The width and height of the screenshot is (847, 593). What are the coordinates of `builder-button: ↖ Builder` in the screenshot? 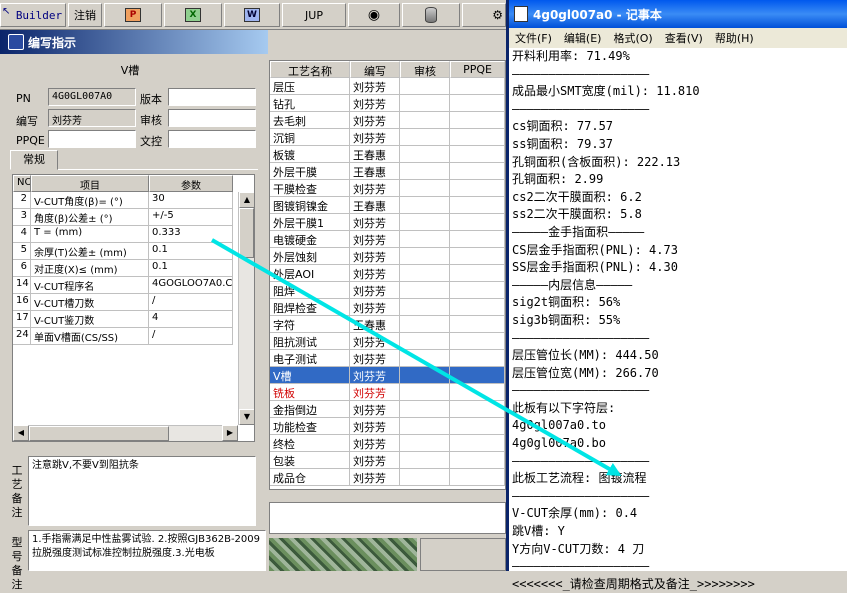 It's located at (33, 15).